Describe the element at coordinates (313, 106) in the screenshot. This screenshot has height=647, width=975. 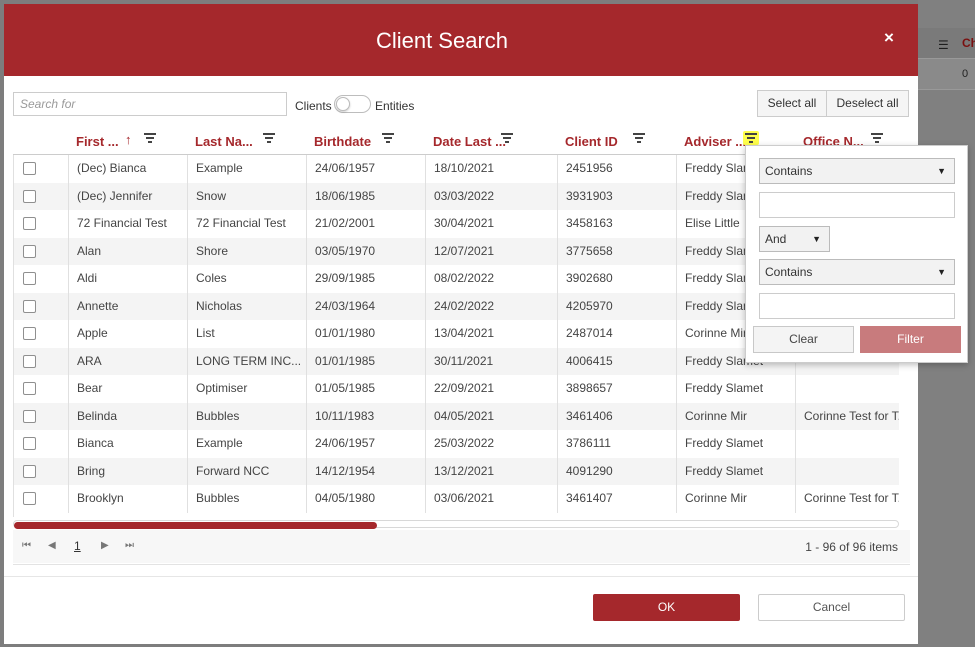
I see `clients-label: Clients` at that location.